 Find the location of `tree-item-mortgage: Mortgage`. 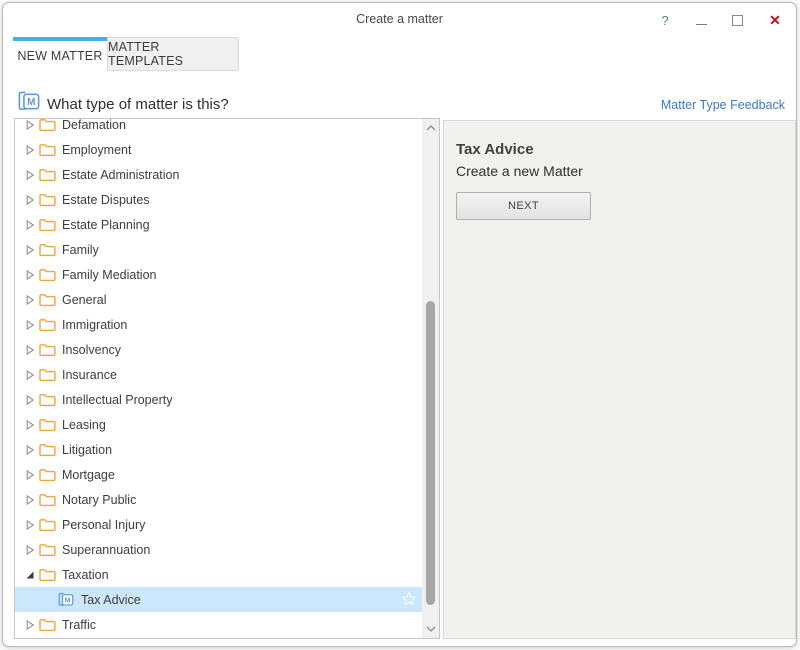

tree-item-mortgage: Mortgage is located at coordinates (218, 474).